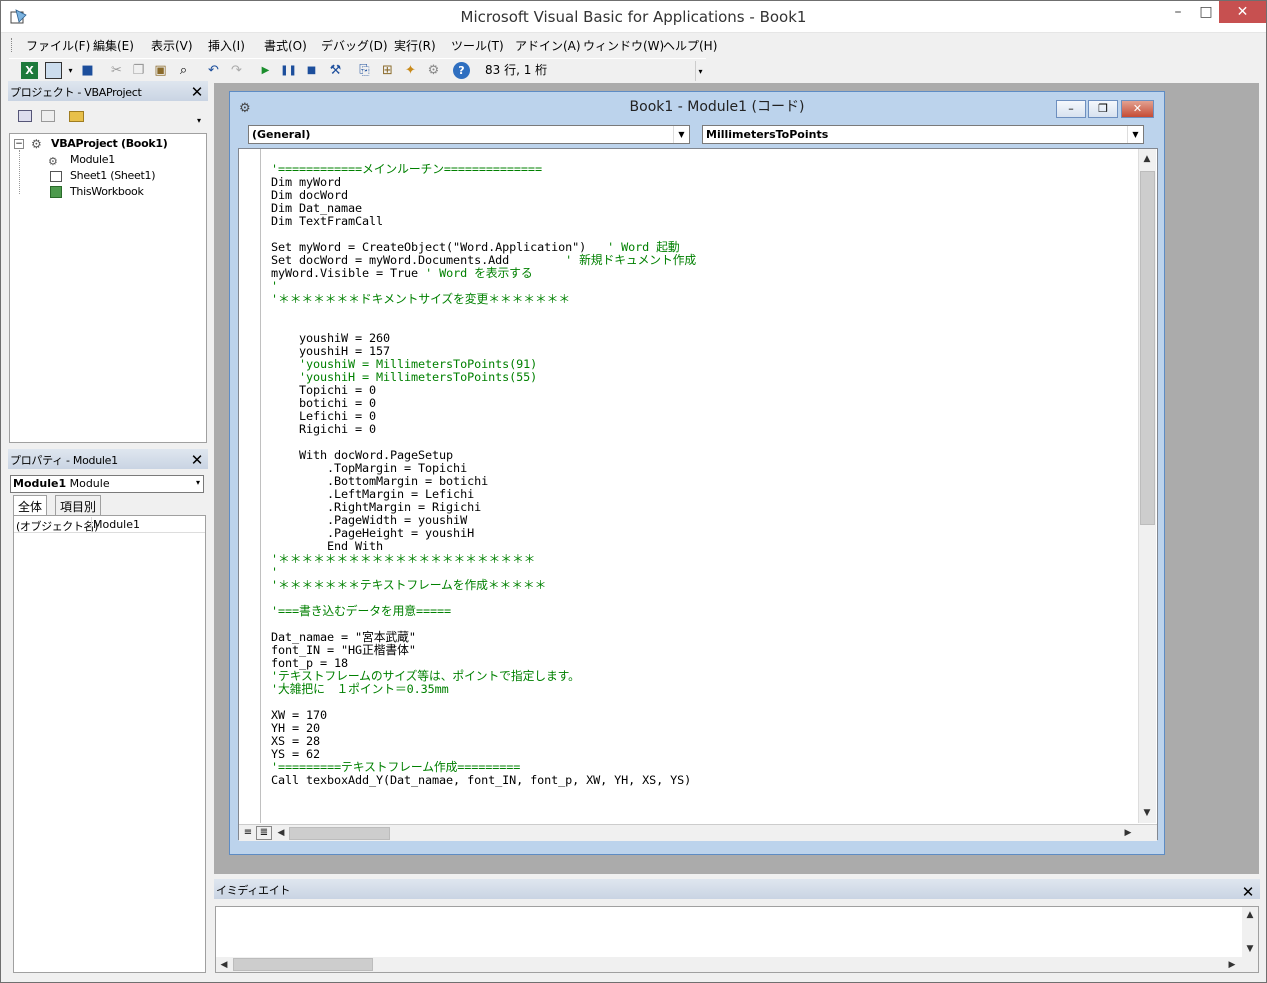 The height and width of the screenshot is (983, 1267). I want to click on menu-file: ファイル(F), so click(58, 45).